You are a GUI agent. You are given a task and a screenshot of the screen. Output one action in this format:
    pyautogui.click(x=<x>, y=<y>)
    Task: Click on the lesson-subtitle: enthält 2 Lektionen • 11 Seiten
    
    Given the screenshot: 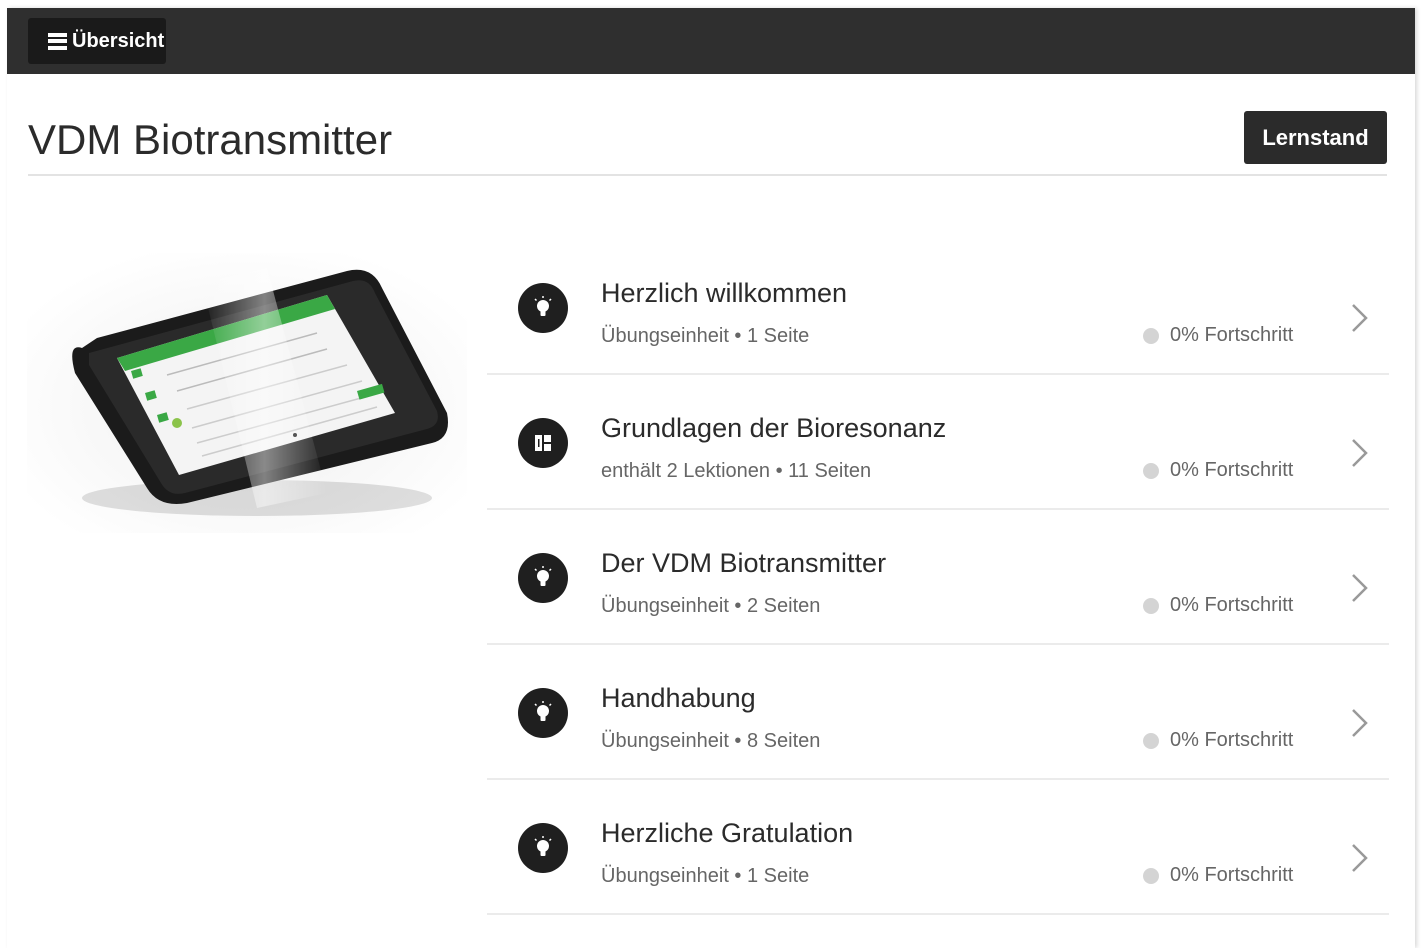 What is the action you would take?
    pyautogui.click(x=736, y=471)
    